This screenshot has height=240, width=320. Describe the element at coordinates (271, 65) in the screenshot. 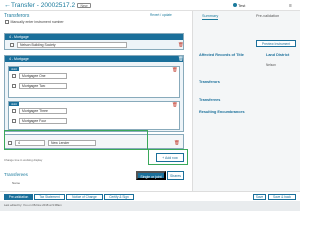

I see `land-district-value: Nelson` at that location.